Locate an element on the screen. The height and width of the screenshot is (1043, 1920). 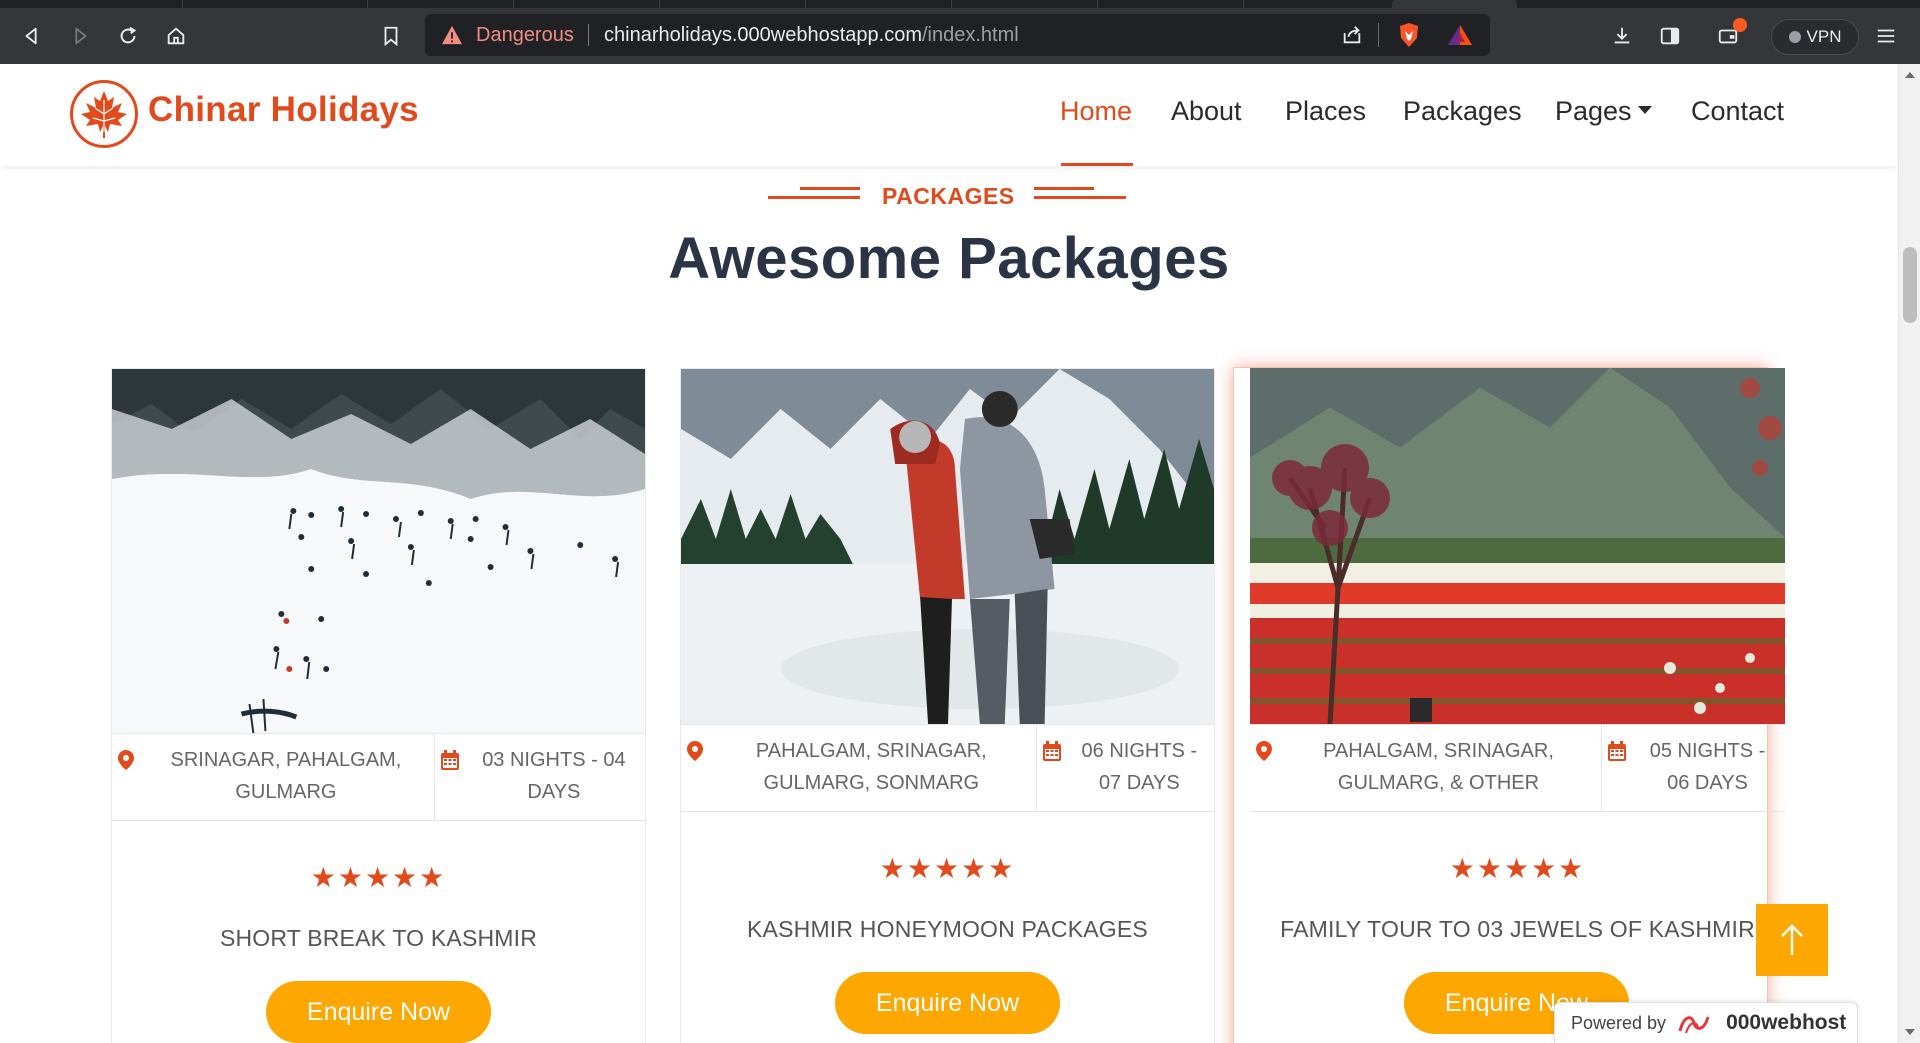
back-button is located at coordinates (32, 36).